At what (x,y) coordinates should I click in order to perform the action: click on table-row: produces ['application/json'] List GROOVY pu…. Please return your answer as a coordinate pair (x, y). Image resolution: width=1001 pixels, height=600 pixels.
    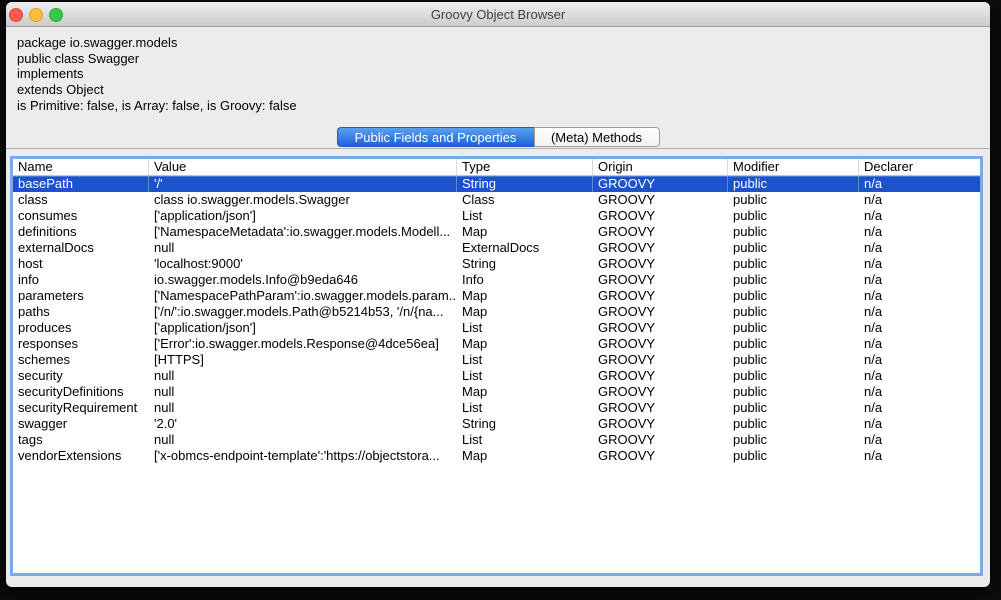
    Looking at the image, I should click on (496, 328).